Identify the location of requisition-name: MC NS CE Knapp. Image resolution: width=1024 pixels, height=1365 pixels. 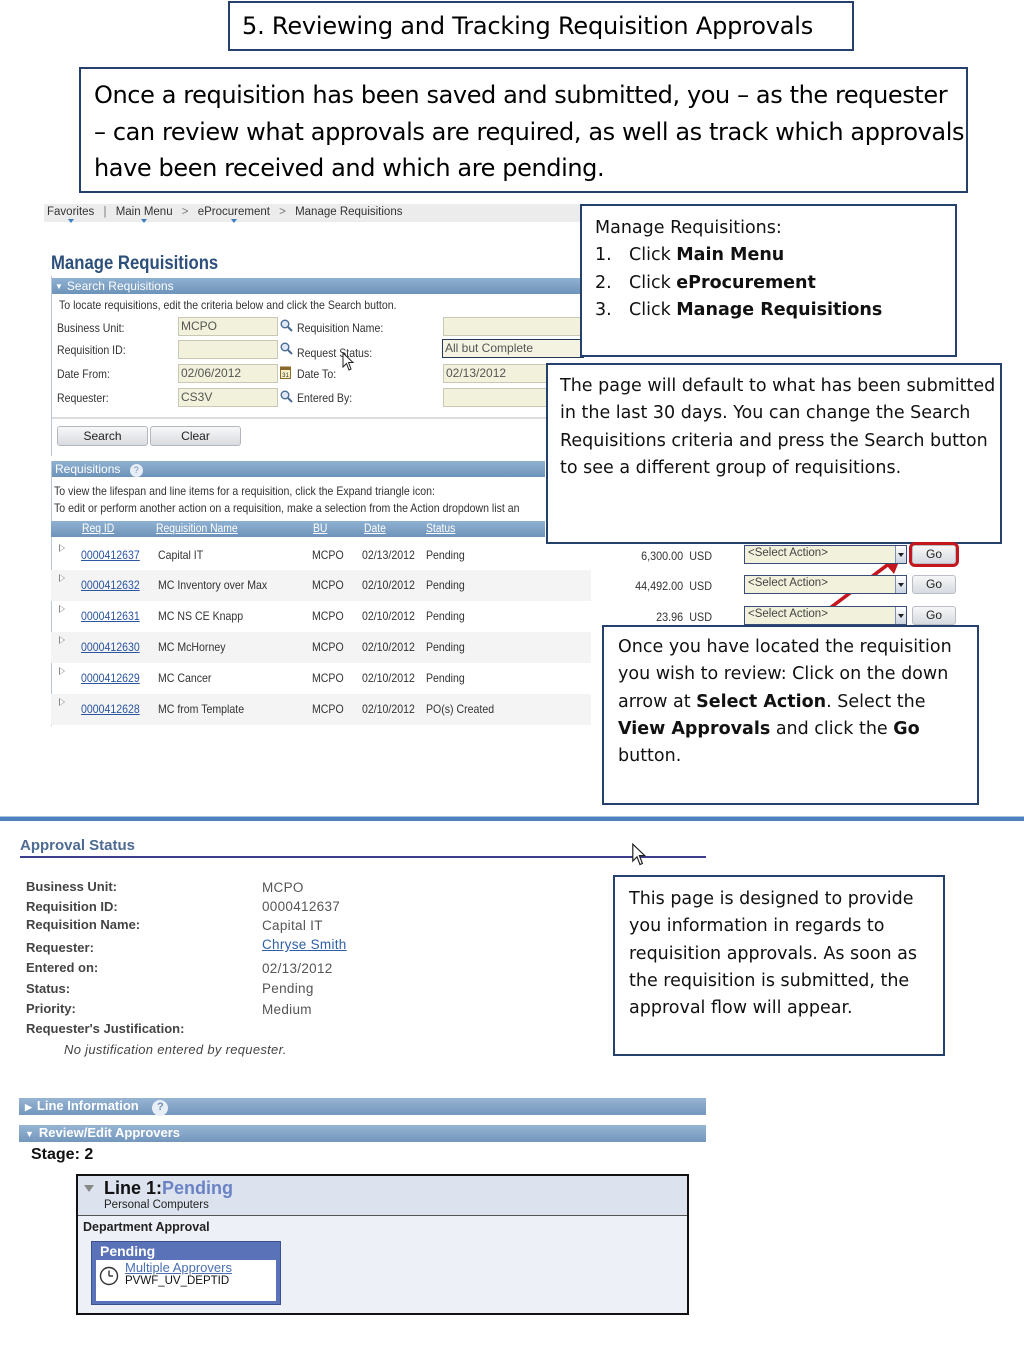
(201, 616).